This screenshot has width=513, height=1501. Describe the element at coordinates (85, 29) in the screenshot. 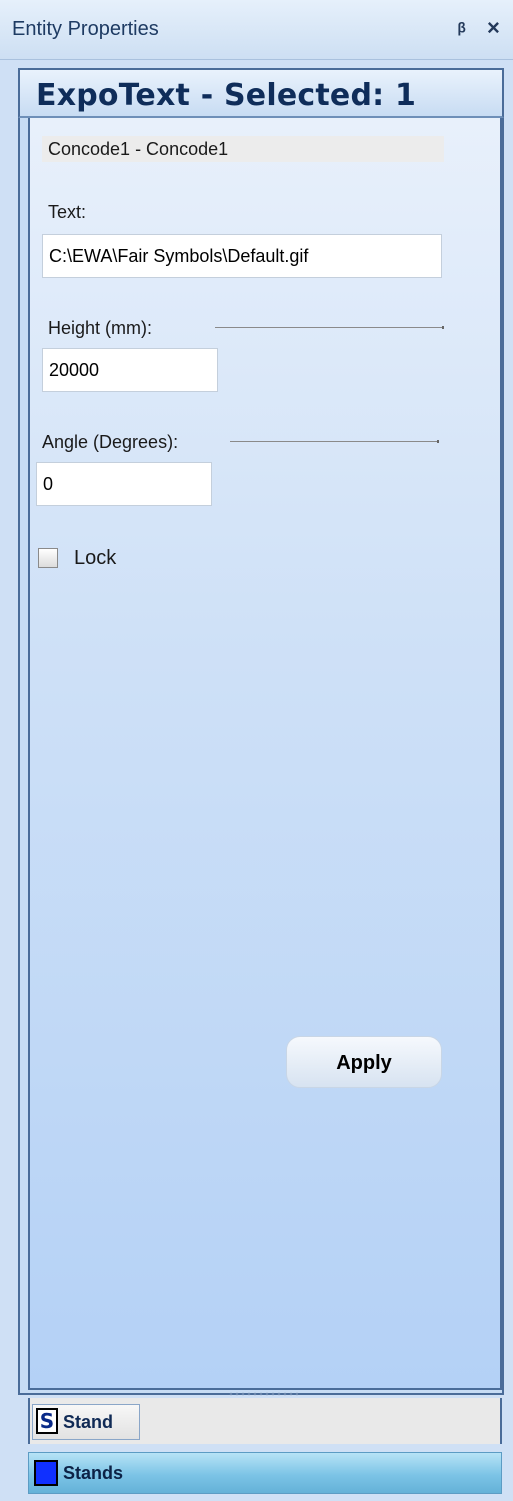

I see `window-title: Entity Properties` at that location.